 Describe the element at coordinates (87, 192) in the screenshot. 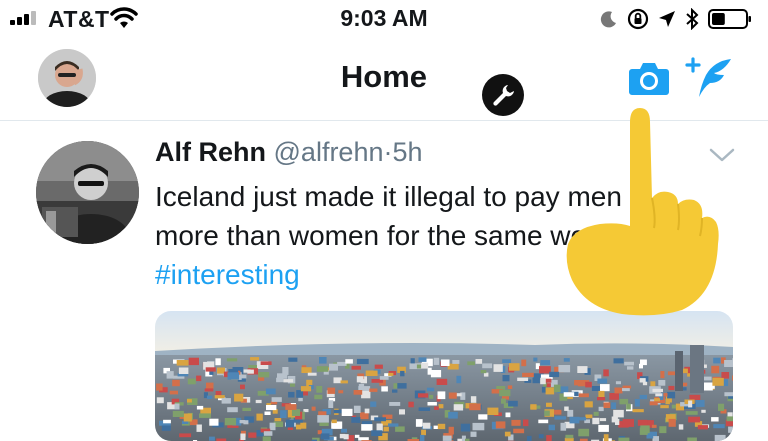

I see `author-avatar` at that location.